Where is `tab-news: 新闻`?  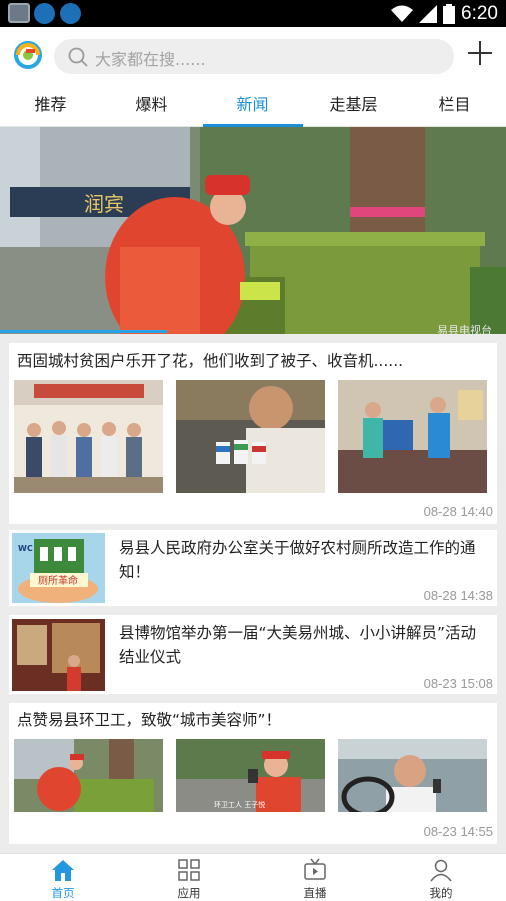 tab-news: 新闻 is located at coordinates (252, 106).